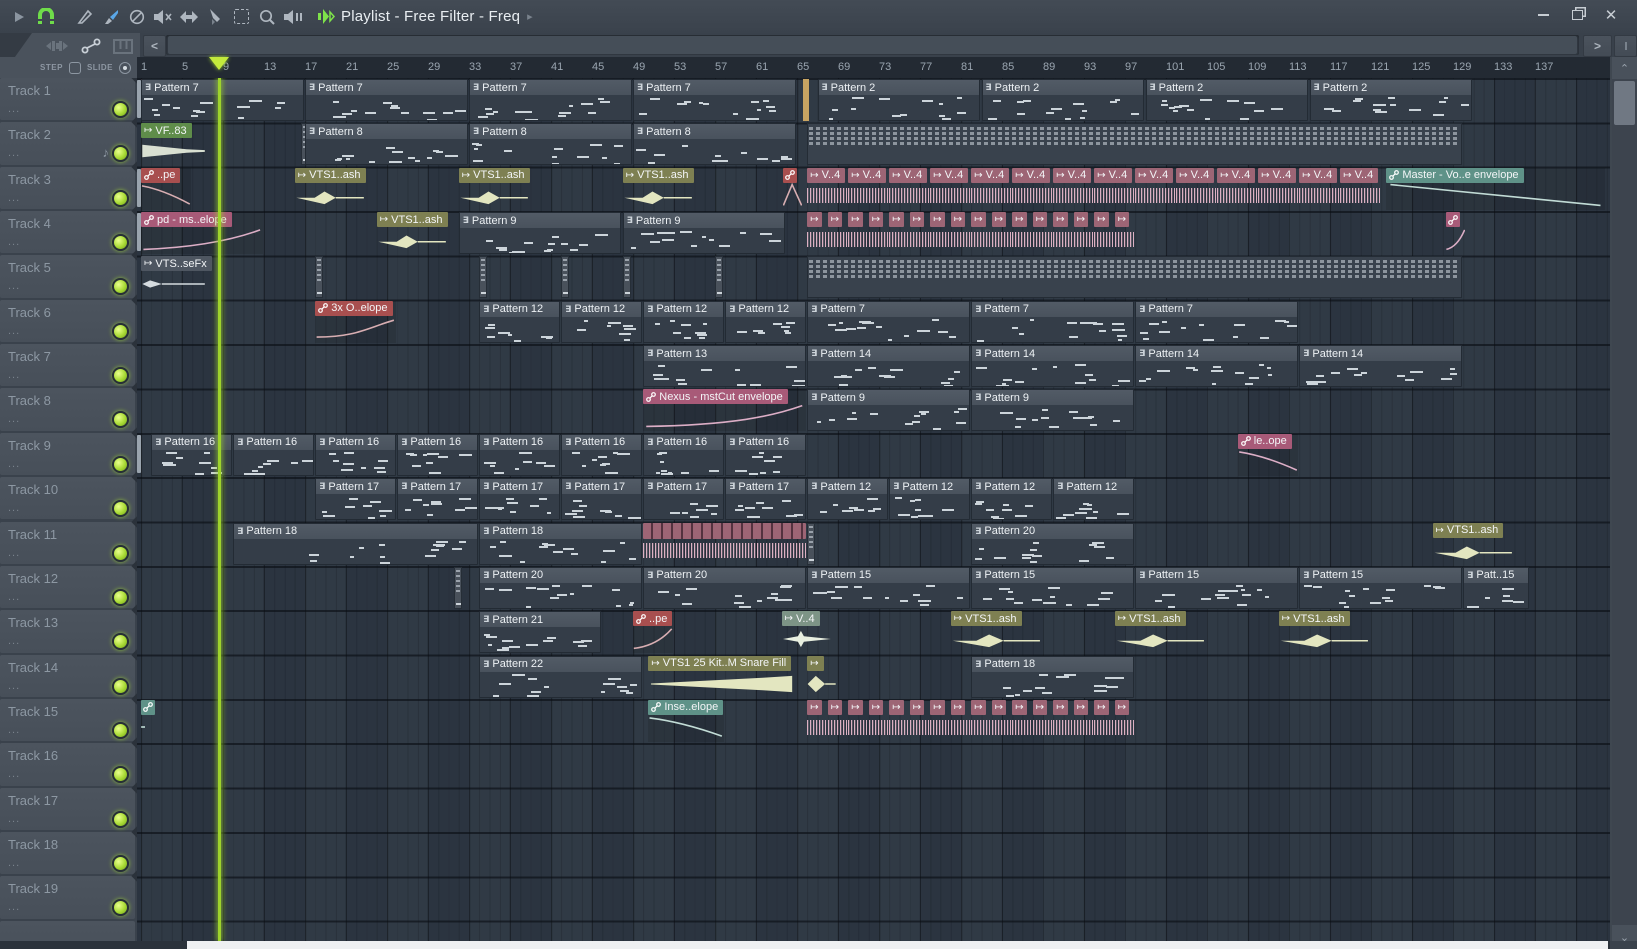 The image size is (1637, 949). Describe the element at coordinates (46, 16) in the screenshot. I see `snap-magnet-icon` at that location.